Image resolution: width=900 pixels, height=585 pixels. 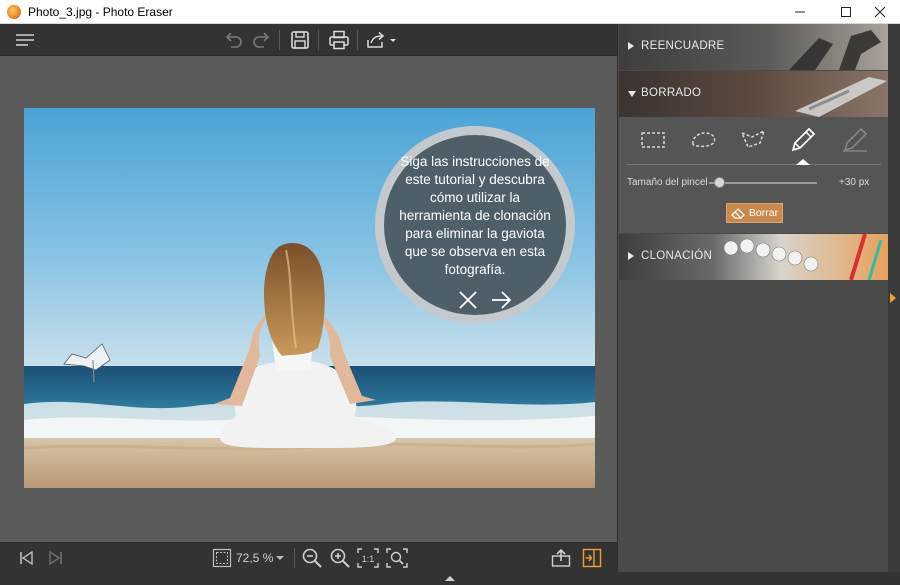 What do you see at coordinates (632, 94) in the screenshot?
I see `collapse-arrow-icon` at bounding box center [632, 94].